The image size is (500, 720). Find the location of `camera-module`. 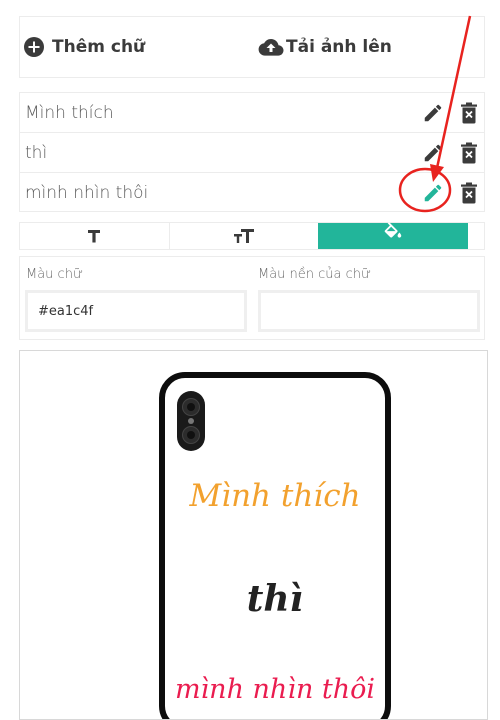

camera-module is located at coordinates (191, 421).